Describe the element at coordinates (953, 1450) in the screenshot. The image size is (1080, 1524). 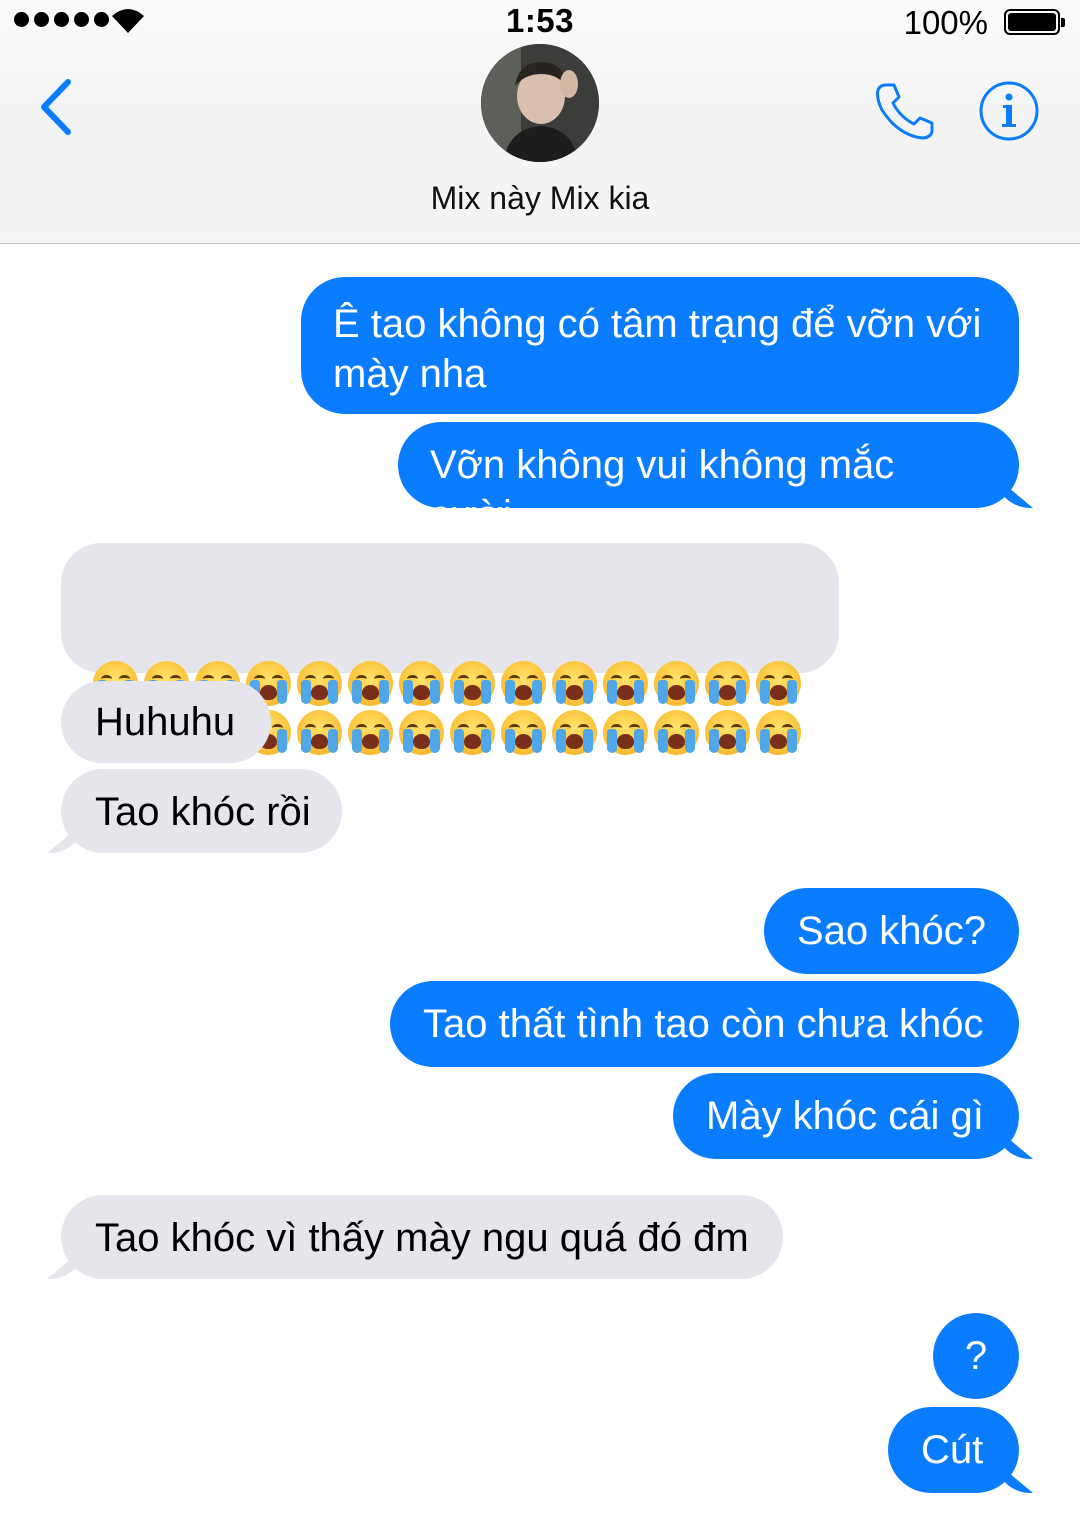
I see `message-bubble-sent: Cút` at that location.